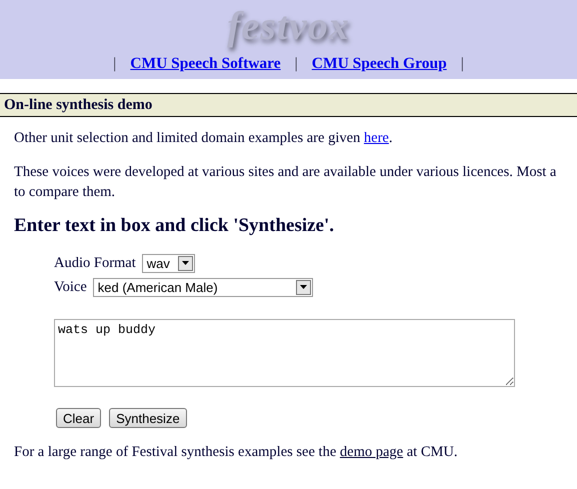 Image resolution: width=577 pixels, height=489 pixels. What do you see at coordinates (286, 172) in the screenshot?
I see `paragraph-line: These voices were developed at various sites and are available under various licences. Most a` at bounding box center [286, 172].